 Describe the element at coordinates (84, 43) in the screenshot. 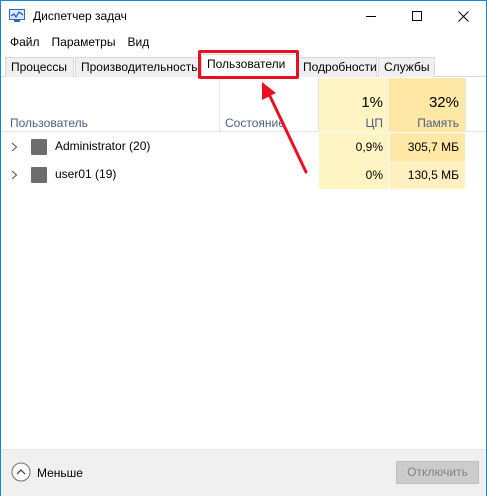

I see `menu-options: Параметры` at that location.